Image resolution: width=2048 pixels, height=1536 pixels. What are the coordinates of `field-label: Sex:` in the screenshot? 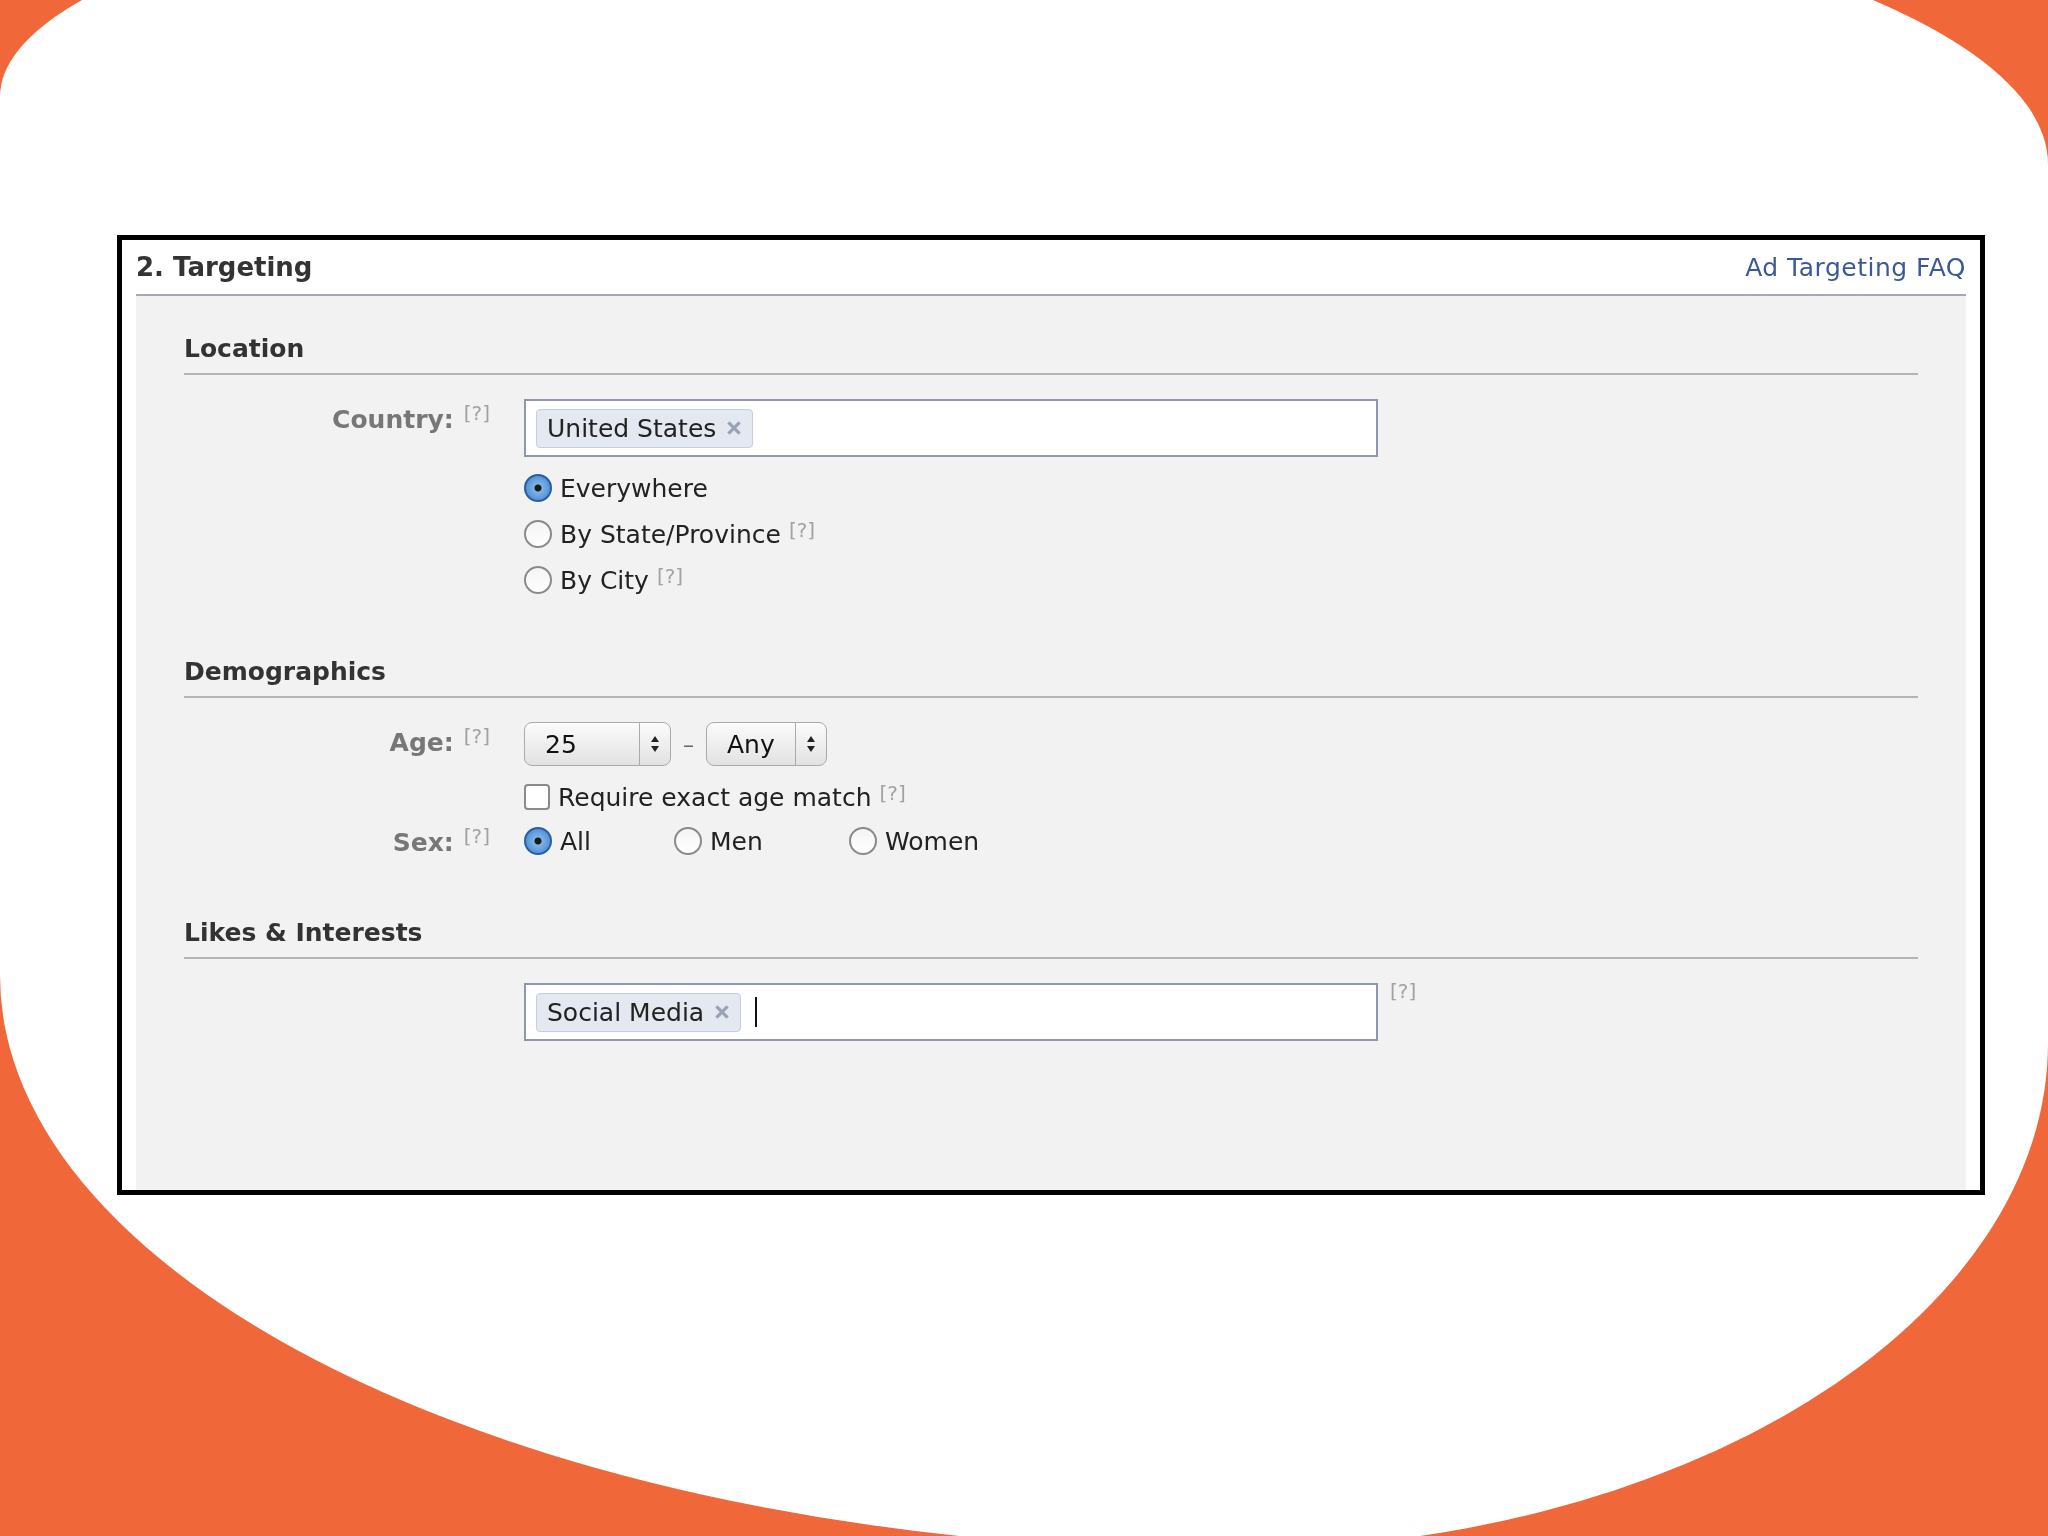 It's located at (423, 842).